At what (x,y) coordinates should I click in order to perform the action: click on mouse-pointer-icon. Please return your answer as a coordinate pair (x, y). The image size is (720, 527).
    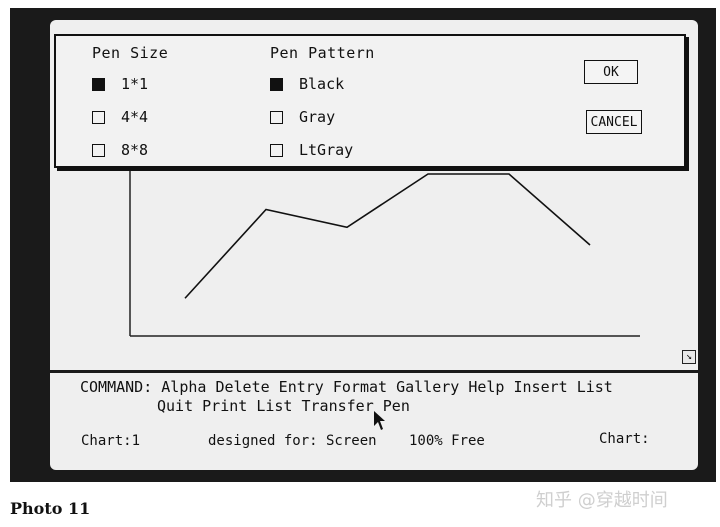
    Looking at the image, I should click on (379, 420).